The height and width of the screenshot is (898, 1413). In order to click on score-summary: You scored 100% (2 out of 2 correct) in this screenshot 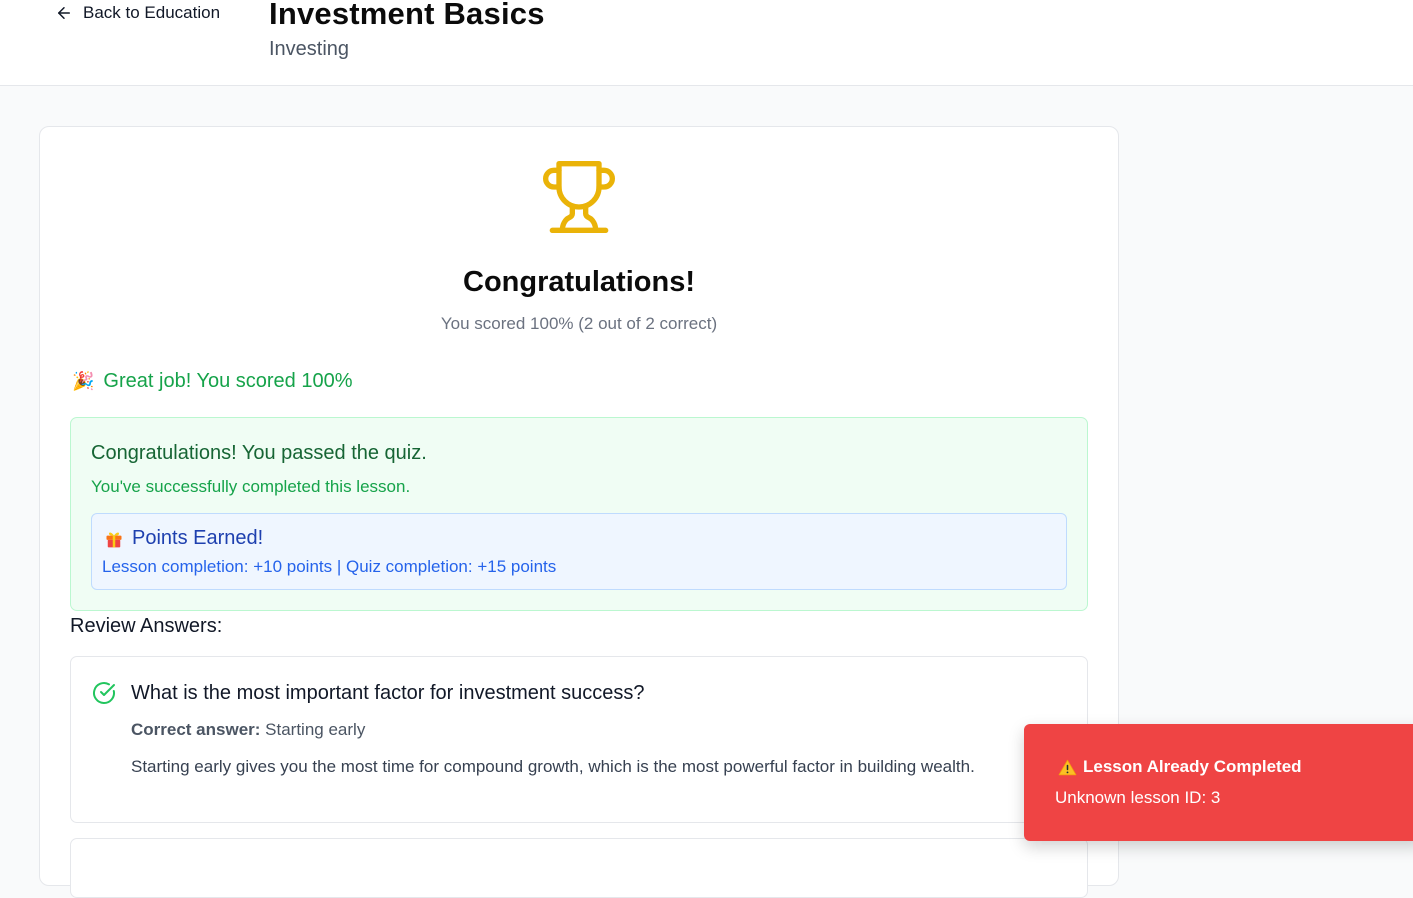, I will do `click(579, 323)`.